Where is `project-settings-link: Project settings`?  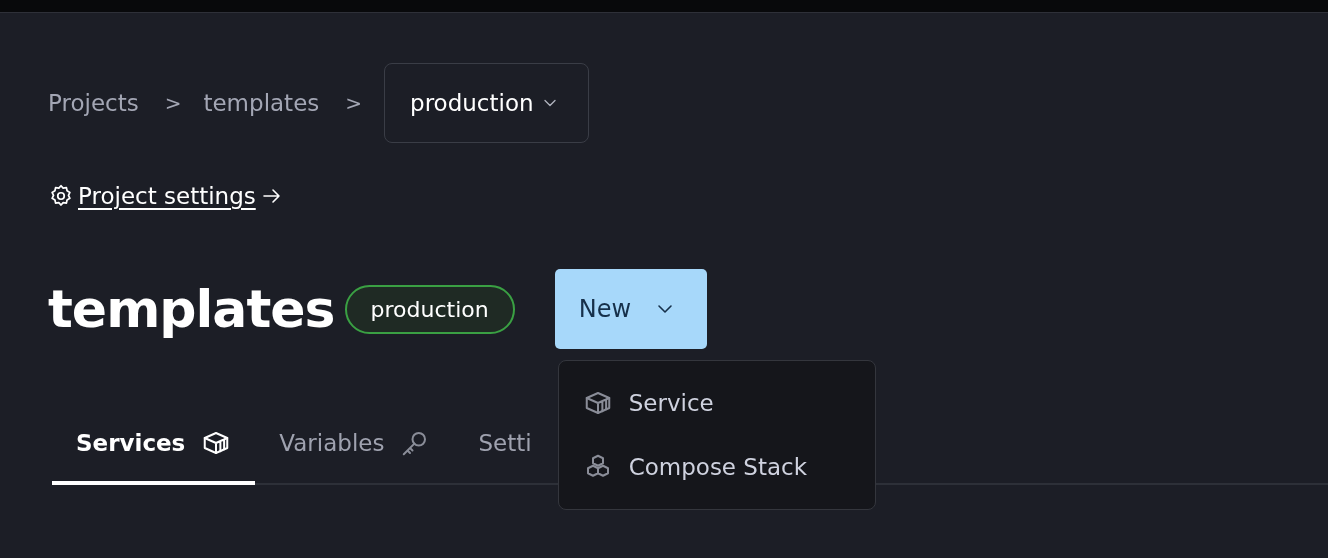 project-settings-link: Project settings is located at coordinates (167, 196).